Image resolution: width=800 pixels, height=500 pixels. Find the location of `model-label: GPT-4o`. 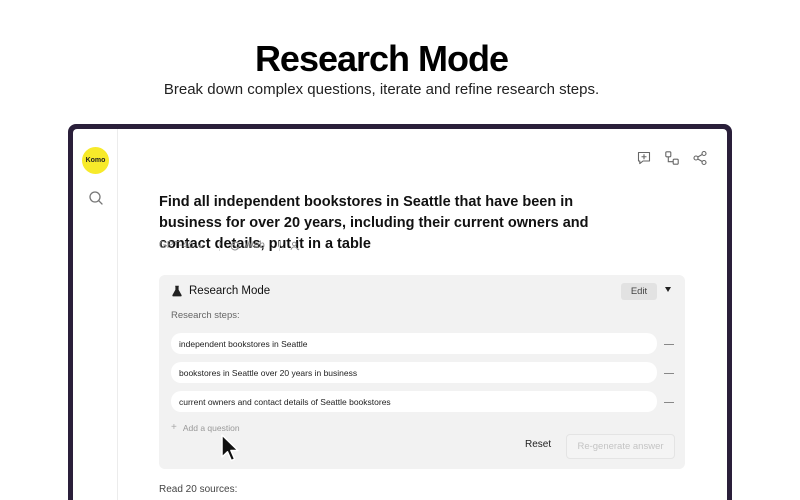

model-label: GPT-4o is located at coordinates (176, 245).